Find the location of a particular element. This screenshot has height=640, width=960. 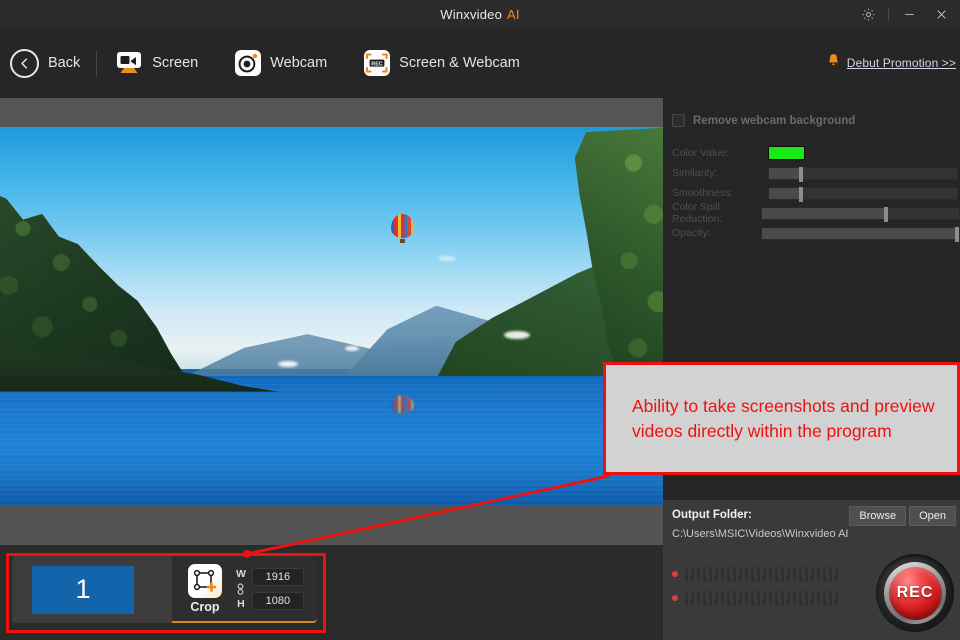

preview-top-toolbar is located at coordinates (331, 112).